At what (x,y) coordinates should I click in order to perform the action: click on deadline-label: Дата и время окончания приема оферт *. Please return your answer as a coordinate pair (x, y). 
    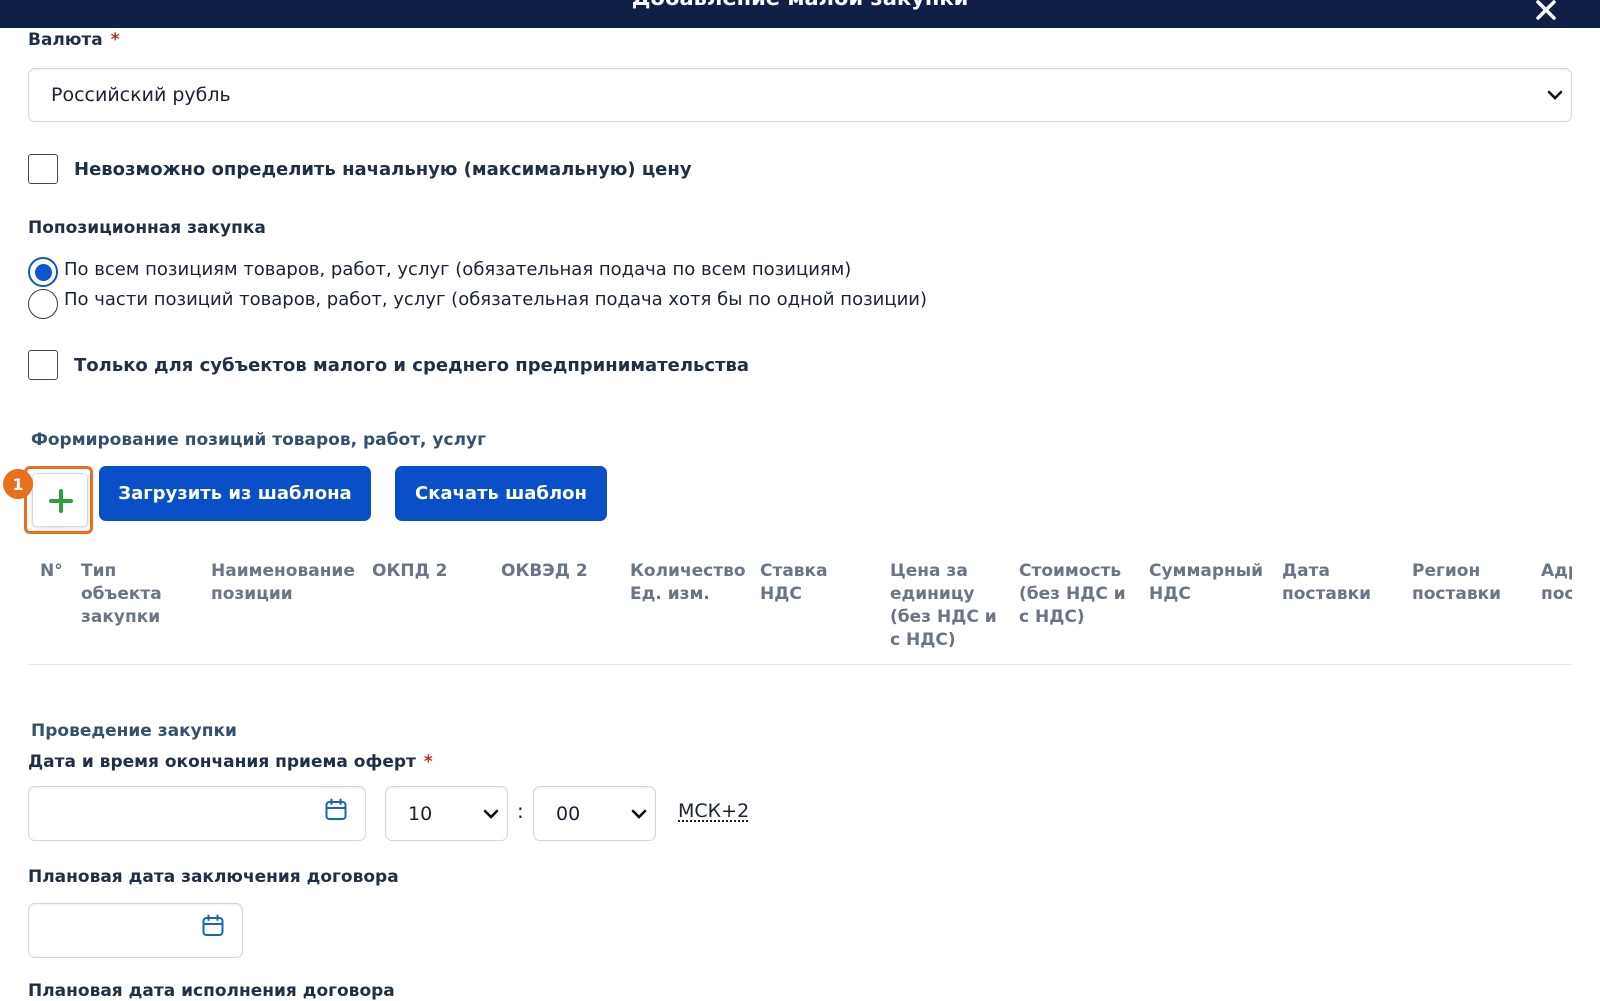
    Looking at the image, I should click on (230, 762).